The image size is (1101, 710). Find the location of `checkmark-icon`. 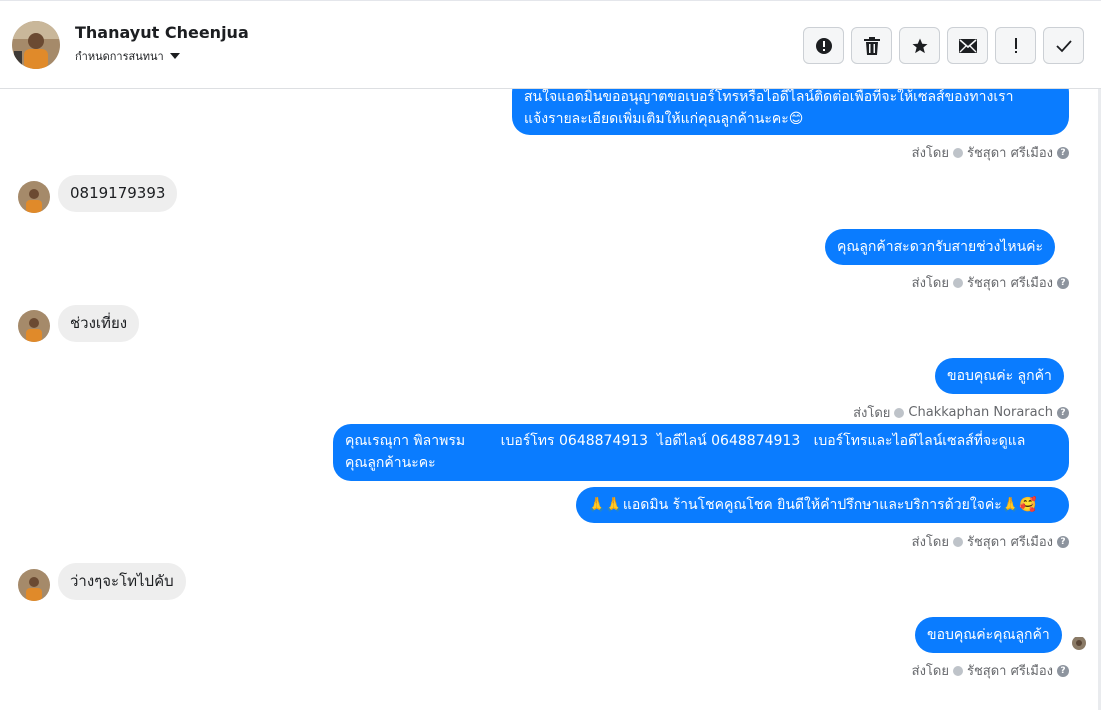

checkmark-icon is located at coordinates (1063, 45).